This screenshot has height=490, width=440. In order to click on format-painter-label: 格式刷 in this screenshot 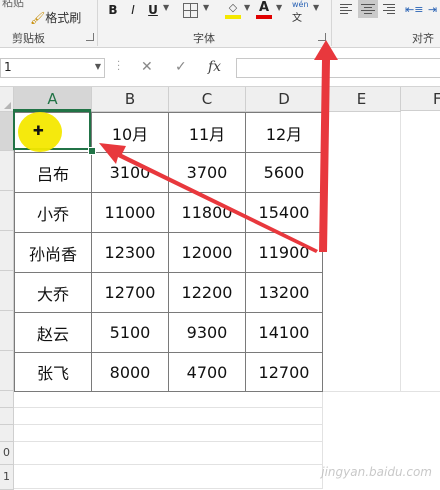, I will do `click(63, 18)`.